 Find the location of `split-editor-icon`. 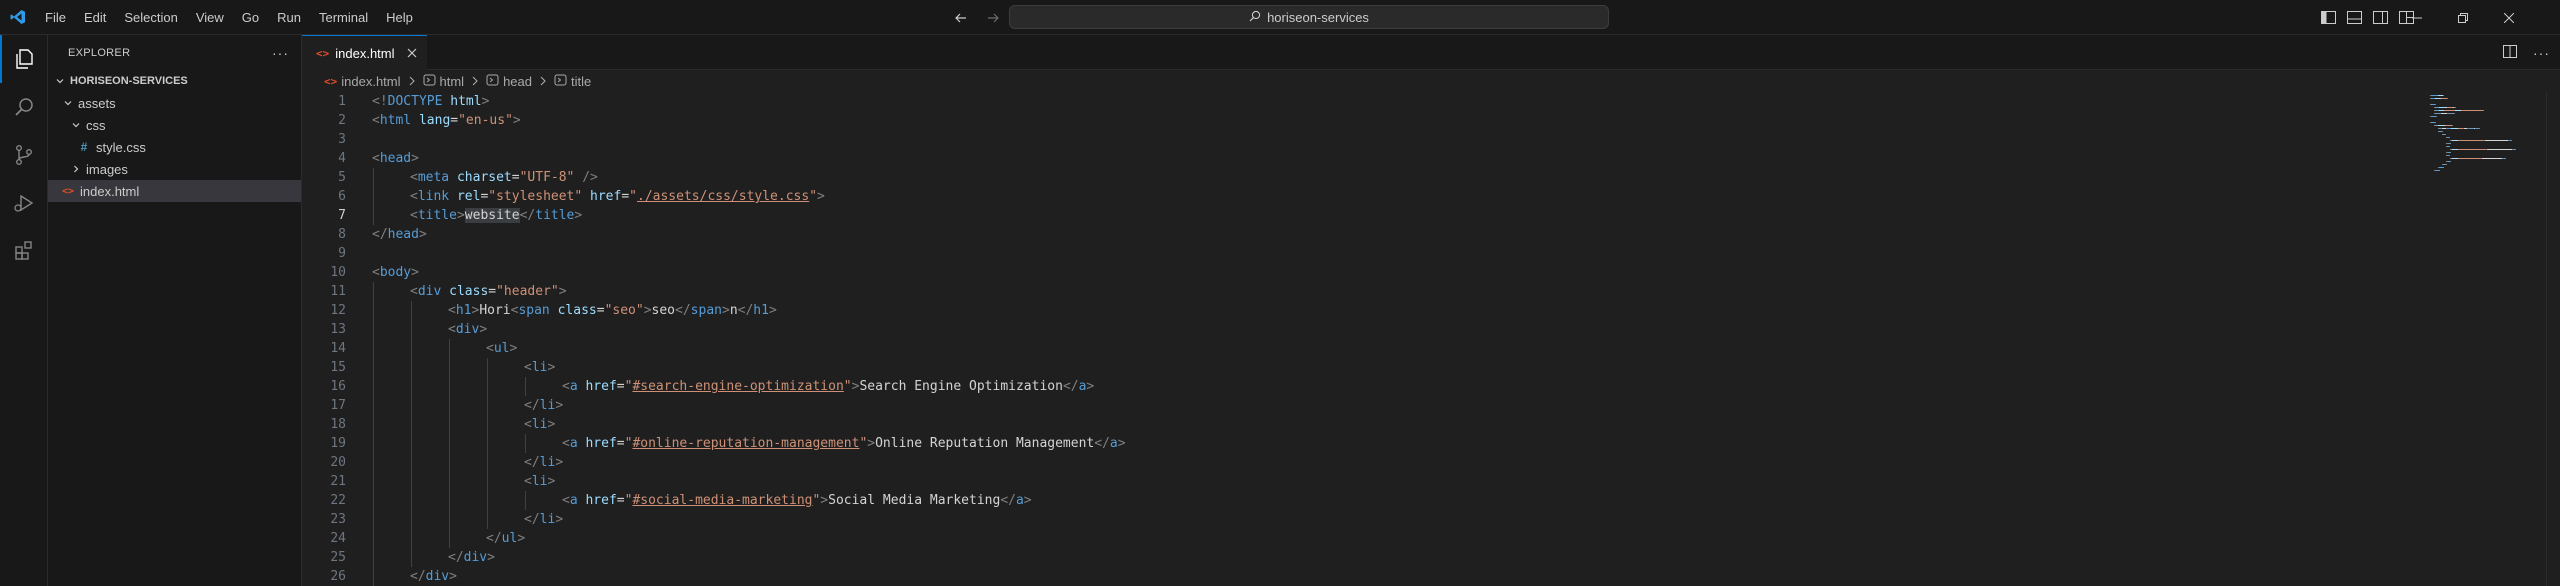

split-editor-icon is located at coordinates (2510, 52).